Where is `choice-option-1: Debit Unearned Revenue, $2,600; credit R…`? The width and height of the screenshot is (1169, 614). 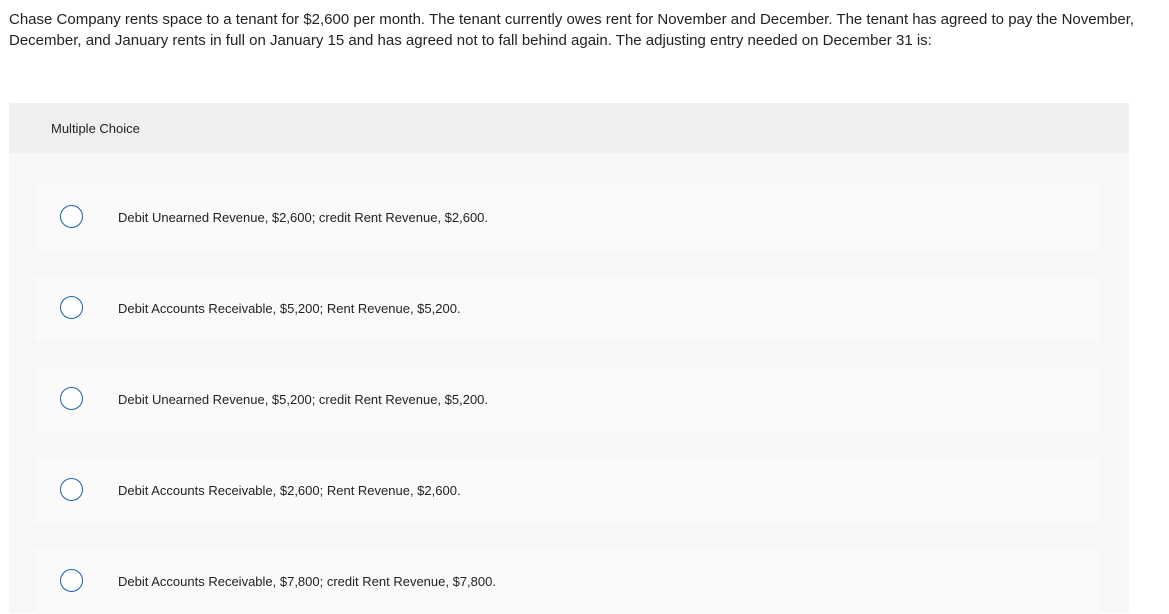 choice-option-1: Debit Unearned Revenue, $2,600; credit R… is located at coordinates (567, 217).